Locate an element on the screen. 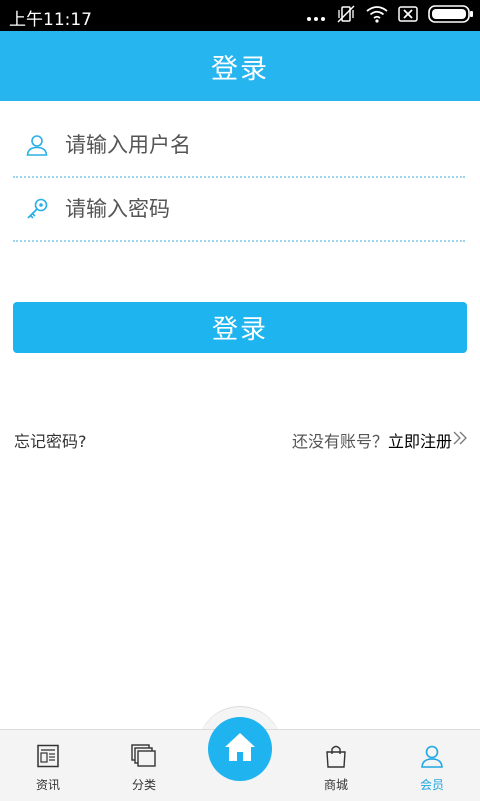  username-field is located at coordinates (239, 146).